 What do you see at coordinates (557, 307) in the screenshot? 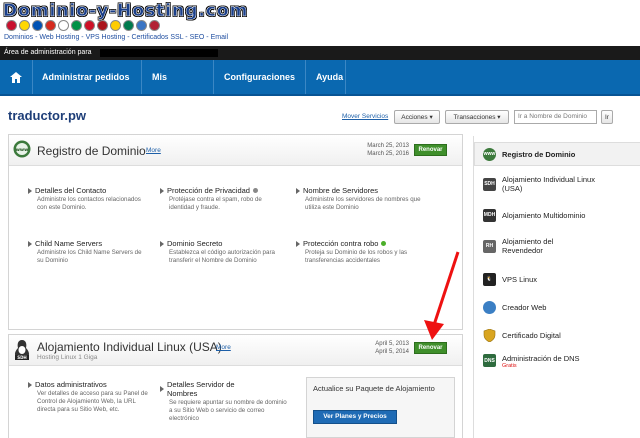
I see `sidebar-item-creador-web: Creador Web` at bounding box center [557, 307].